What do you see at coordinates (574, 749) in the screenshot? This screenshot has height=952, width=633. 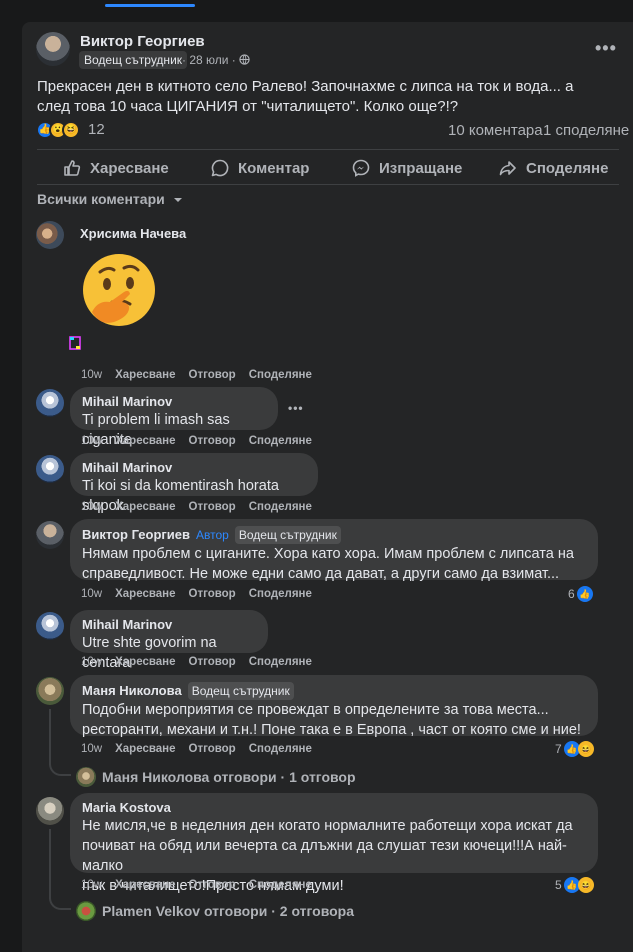 I see `comment-reactions: 7 👍 😆` at bounding box center [574, 749].